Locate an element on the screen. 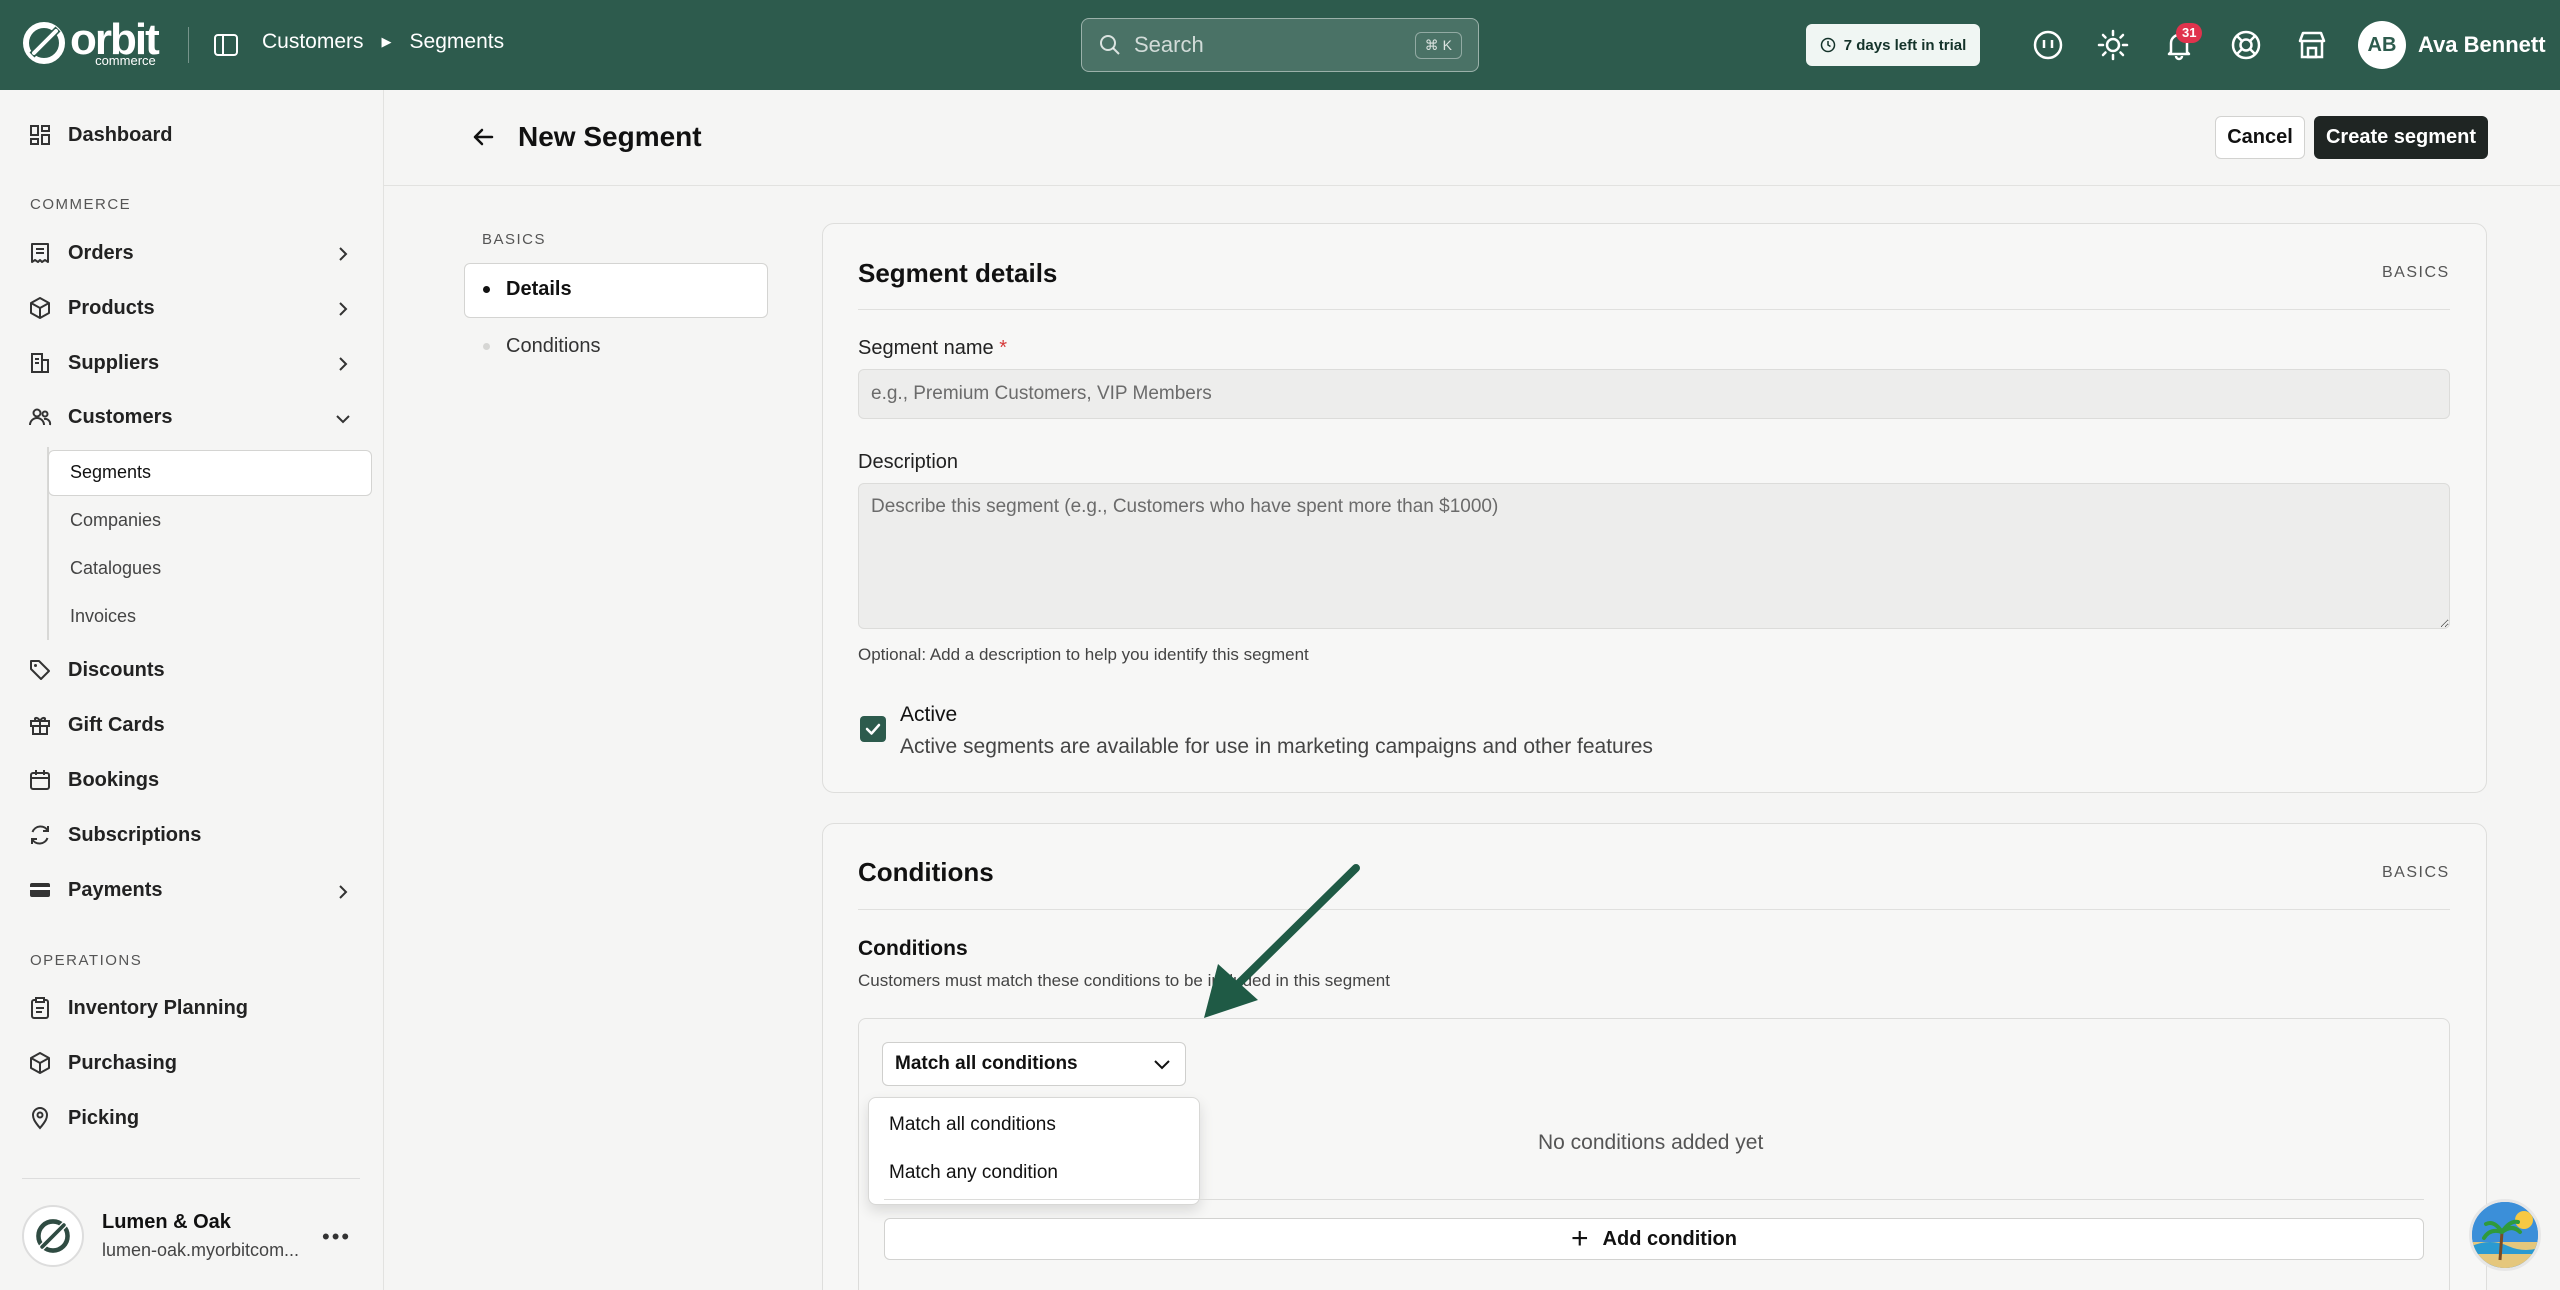  breadcrumb-customers: Customers is located at coordinates (313, 42).